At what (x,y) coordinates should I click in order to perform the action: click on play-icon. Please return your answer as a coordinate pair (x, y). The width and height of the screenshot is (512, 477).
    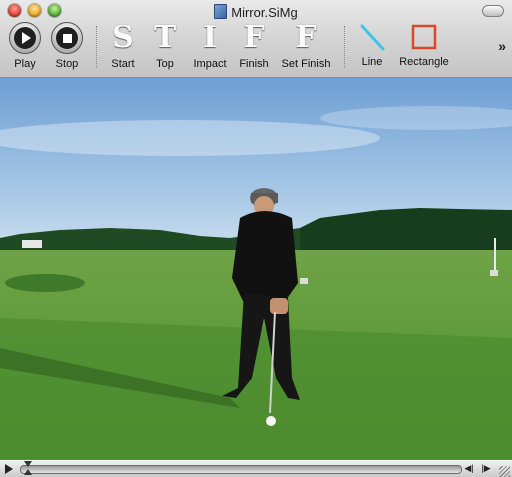
    Looking at the image, I should click on (25, 38).